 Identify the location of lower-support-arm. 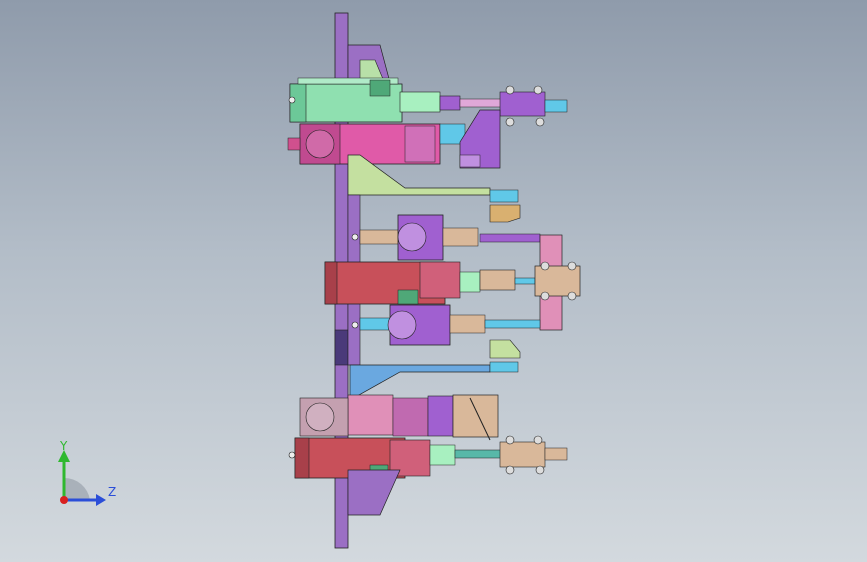
(435, 370).